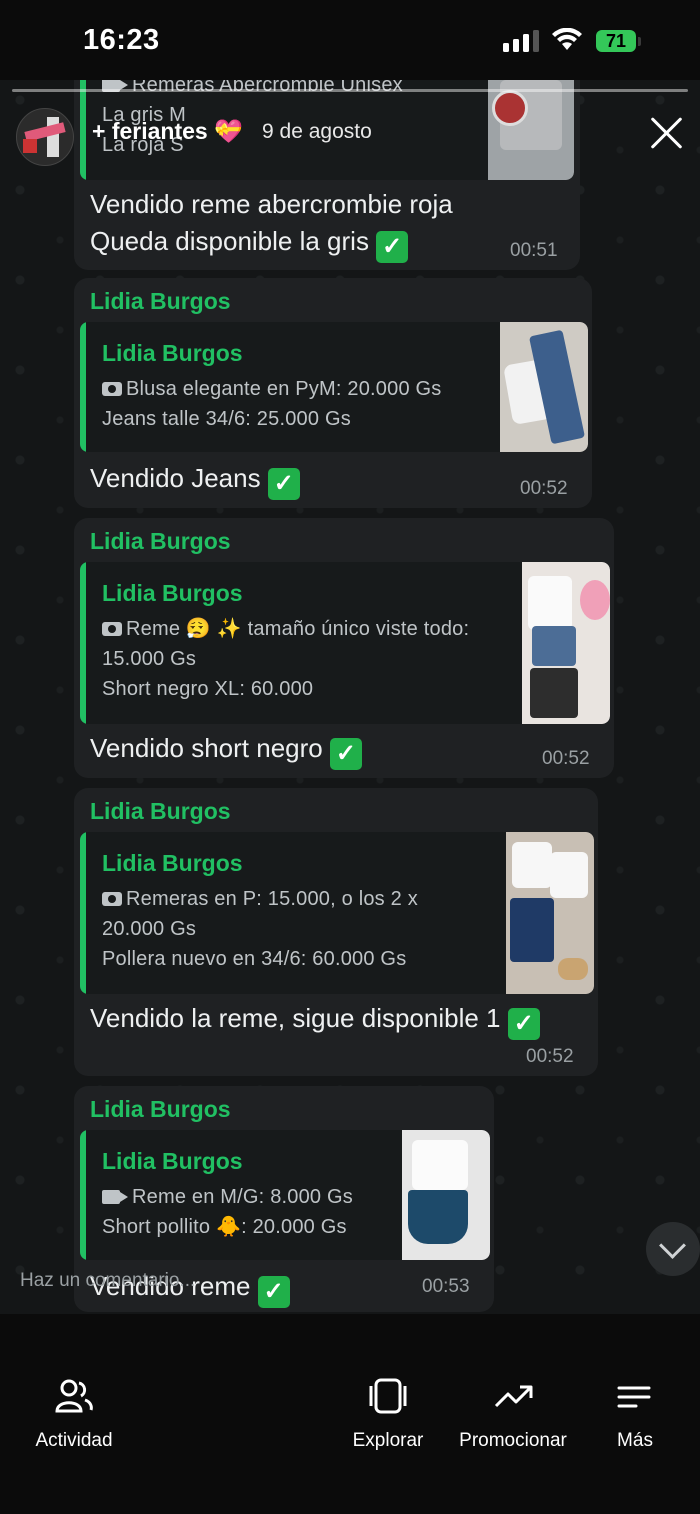  Describe the element at coordinates (149, 659) in the screenshot. I see `quote-line: 15.000 Gs` at that location.